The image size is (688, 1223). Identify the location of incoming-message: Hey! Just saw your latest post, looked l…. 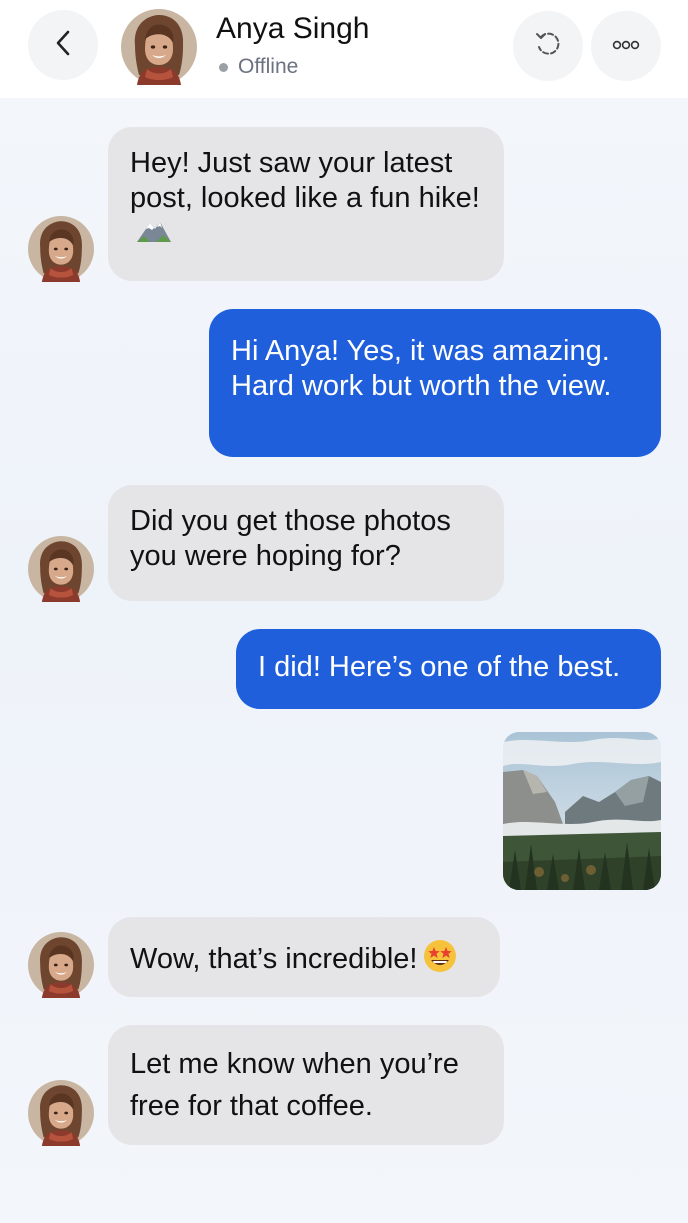
(306, 204).